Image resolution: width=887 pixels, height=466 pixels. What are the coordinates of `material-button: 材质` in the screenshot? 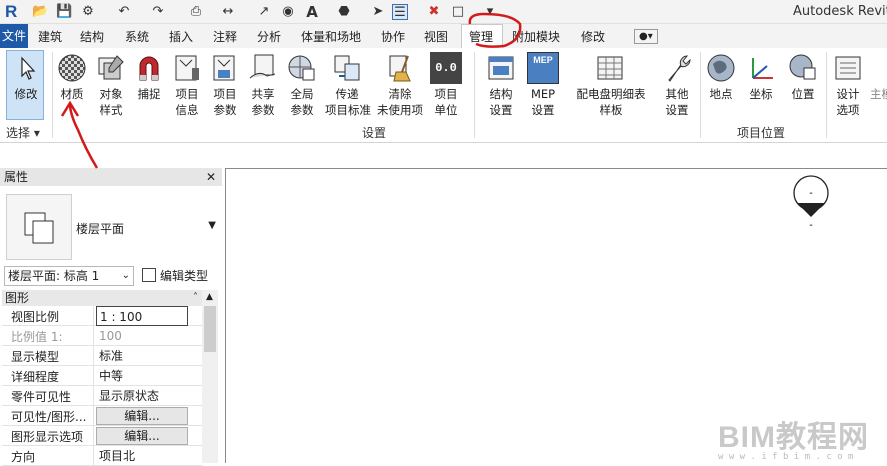 It's located at (72, 77).